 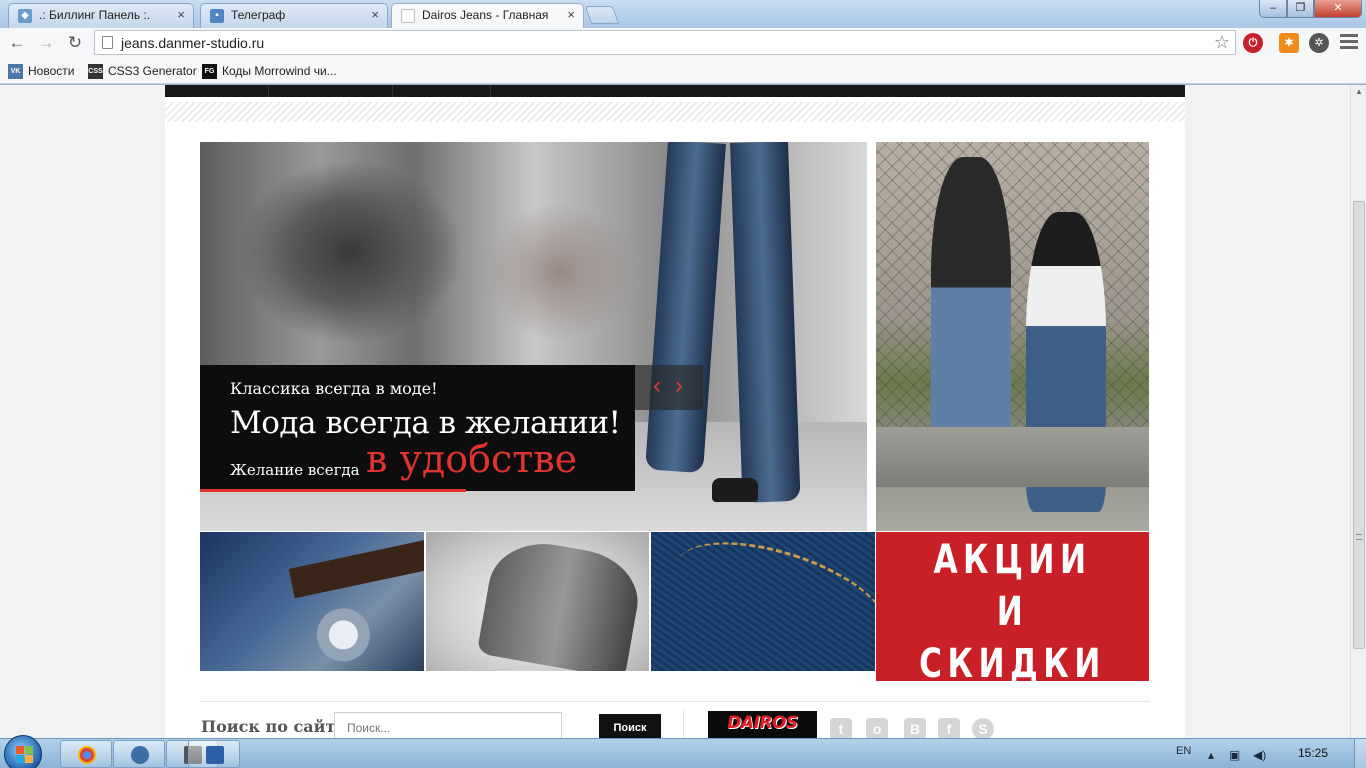 I want to click on page-icon, so click(x=107, y=42).